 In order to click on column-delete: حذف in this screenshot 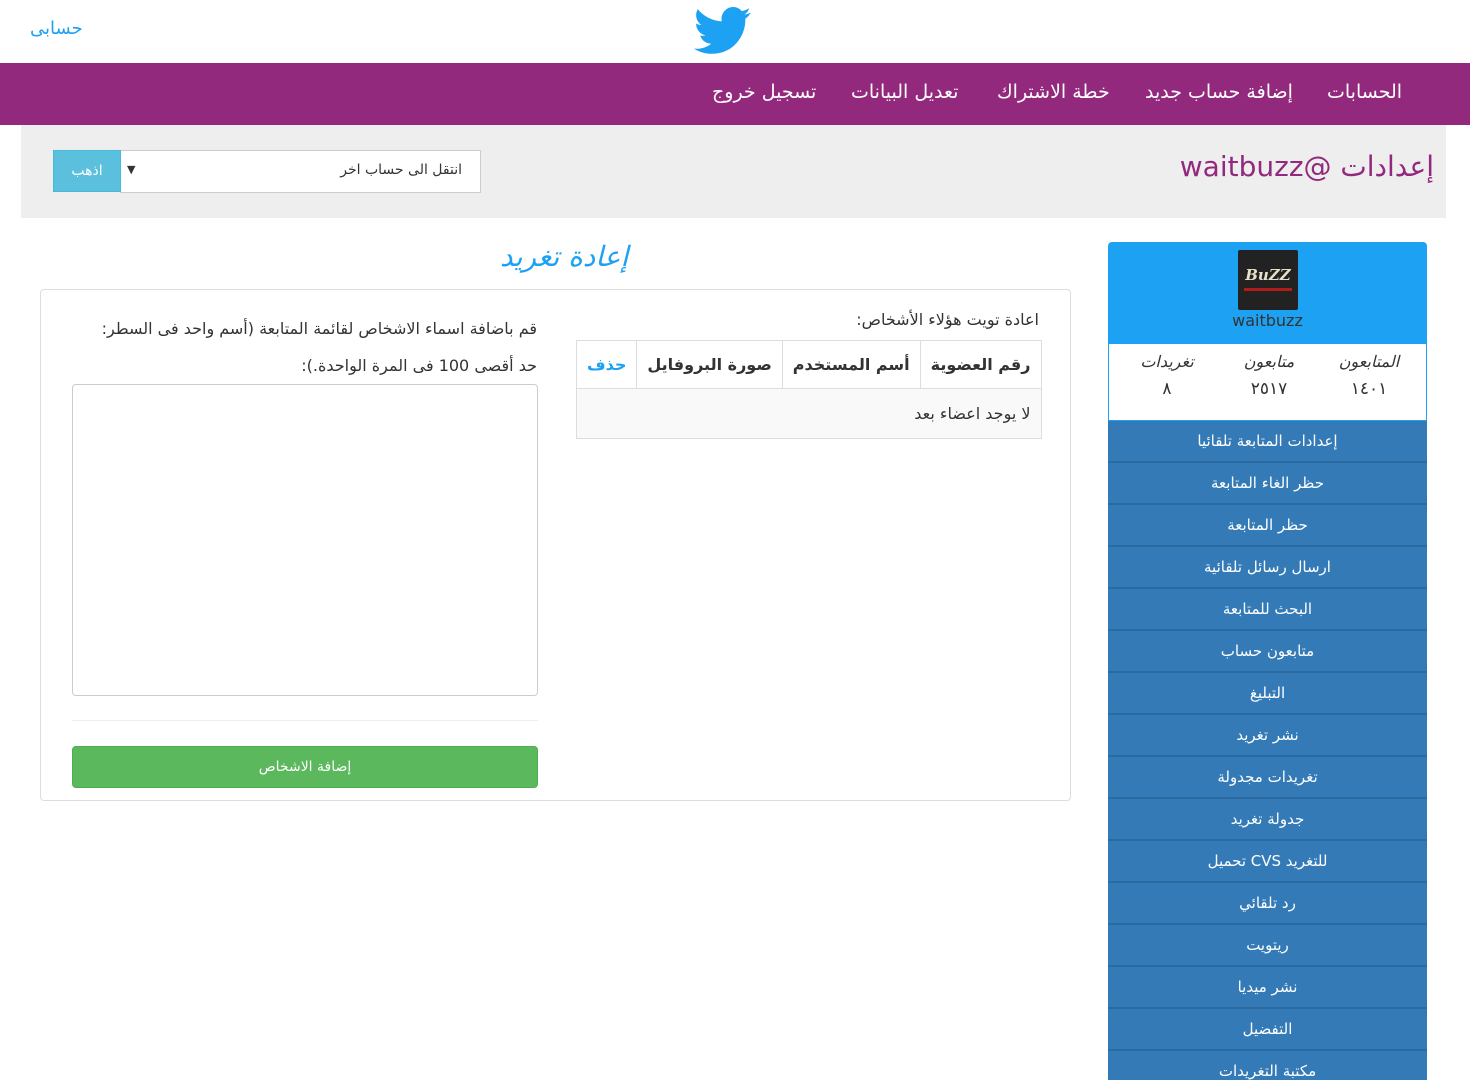, I will do `click(606, 364)`.